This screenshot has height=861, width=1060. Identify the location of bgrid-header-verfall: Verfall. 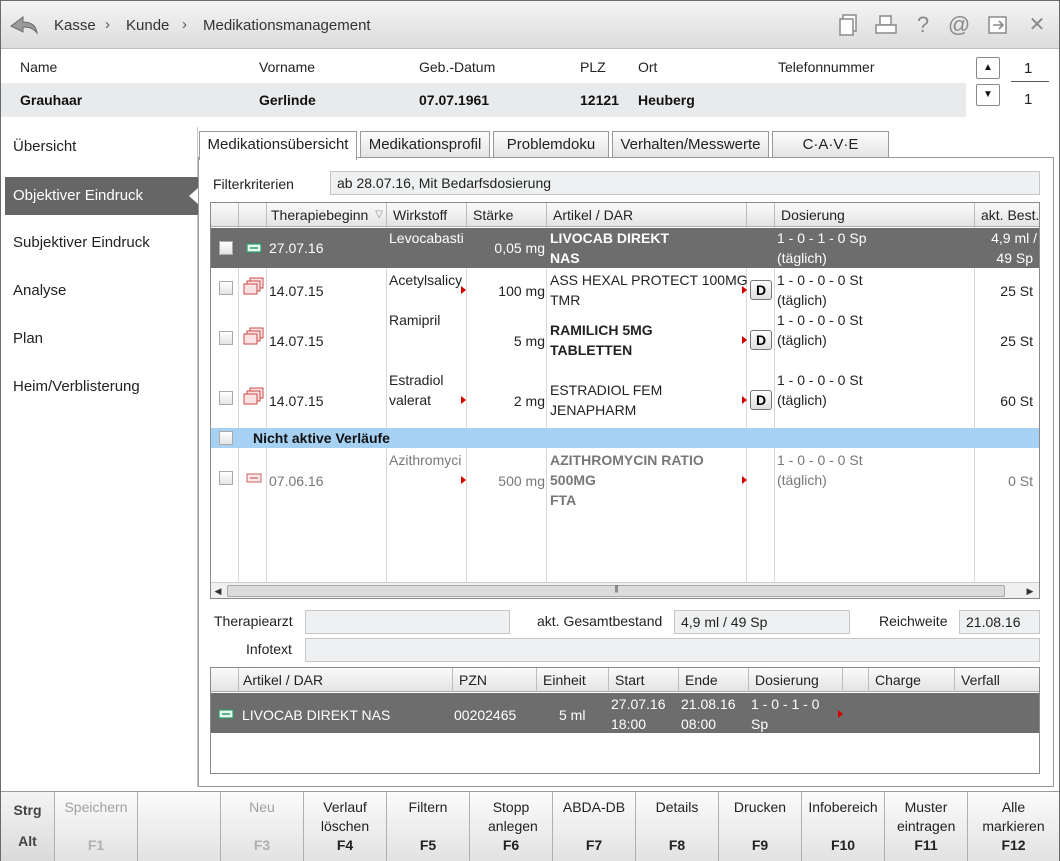
(997, 680).